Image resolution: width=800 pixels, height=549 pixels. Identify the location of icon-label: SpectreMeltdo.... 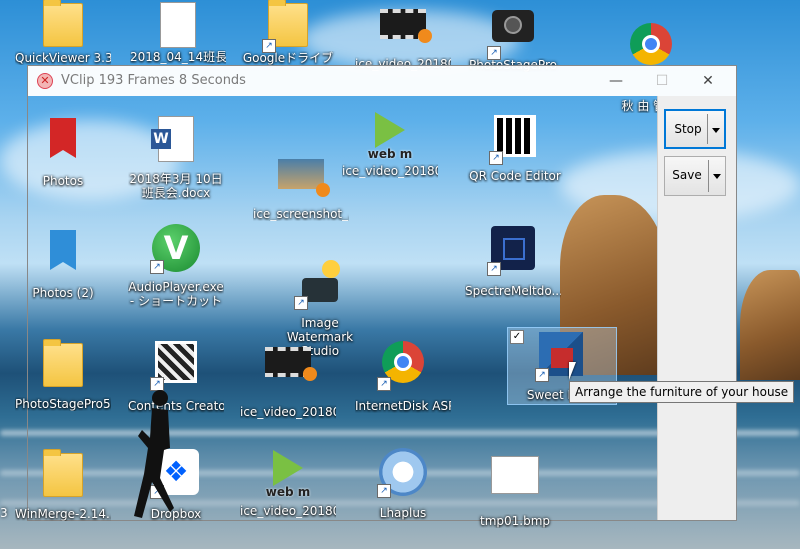
(513, 291).